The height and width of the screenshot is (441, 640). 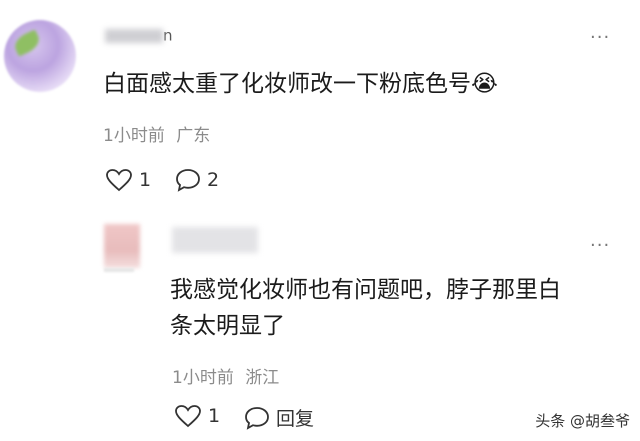 What do you see at coordinates (119, 270) in the screenshot?
I see `reply-avatar-shadow` at bounding box center [119, 270].